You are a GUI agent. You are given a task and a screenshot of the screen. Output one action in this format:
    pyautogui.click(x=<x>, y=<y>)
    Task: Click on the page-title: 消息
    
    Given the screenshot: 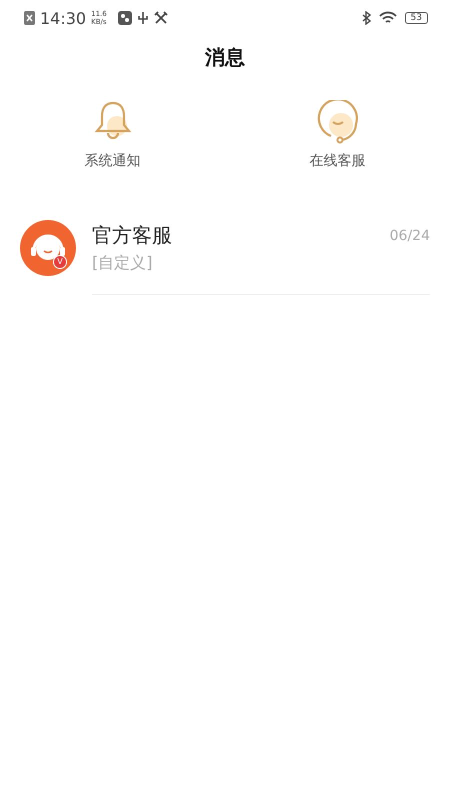 What is the action you would take?
    pyautogui.click(x=225, y=57)
    